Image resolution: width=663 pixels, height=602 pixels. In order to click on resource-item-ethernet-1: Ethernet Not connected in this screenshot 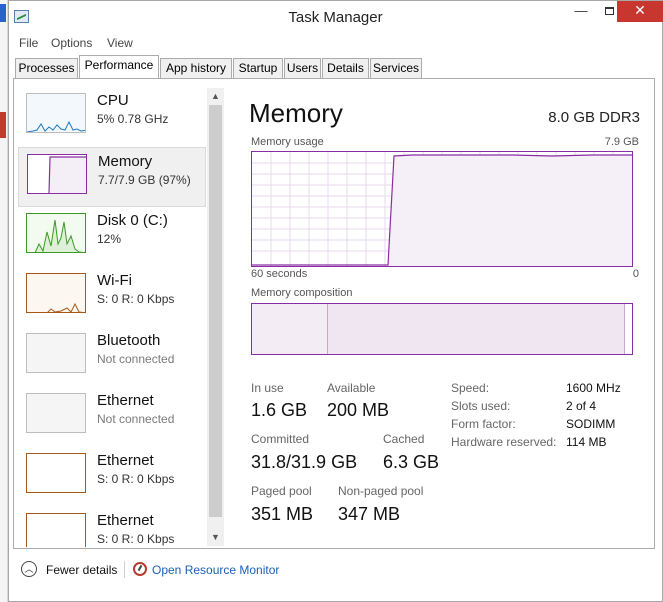, I will do `click(112, 417)`.